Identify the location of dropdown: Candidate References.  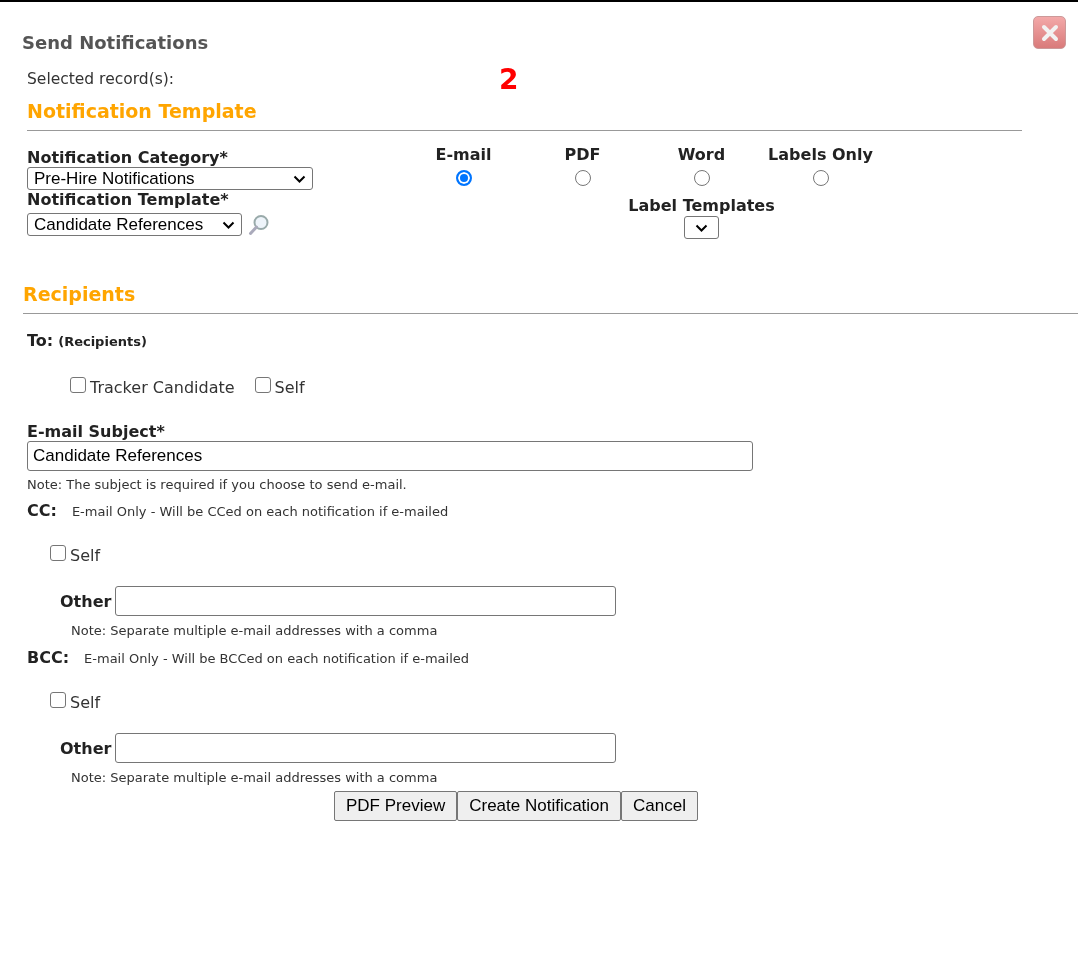
(134, 224).